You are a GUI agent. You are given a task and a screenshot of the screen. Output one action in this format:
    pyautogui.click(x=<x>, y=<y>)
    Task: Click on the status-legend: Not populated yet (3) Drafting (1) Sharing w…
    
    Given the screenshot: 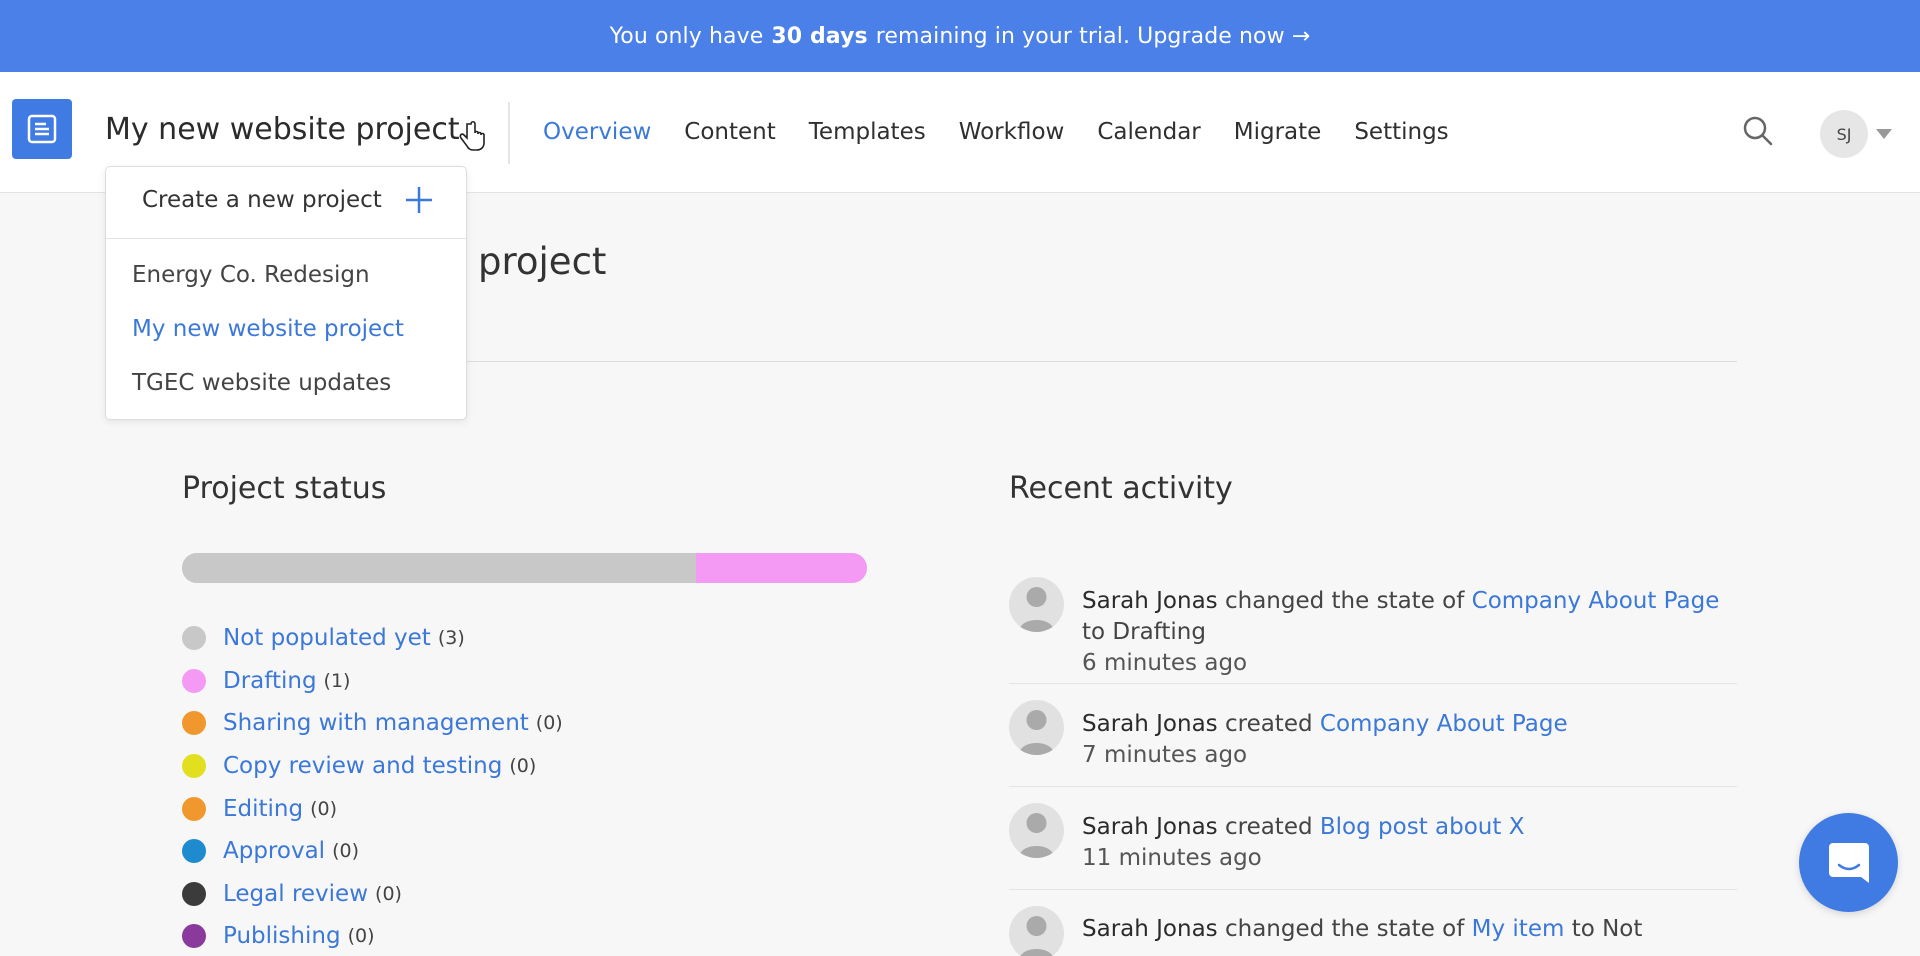 What is the action you would take?
    pyautogui.click(x=372, y=786)
    